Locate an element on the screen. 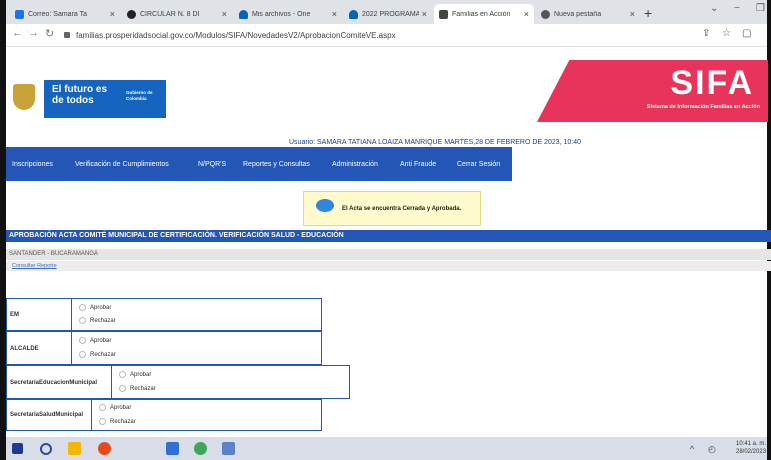 The height and width of the screenshot is (460, 771). logo-sub-text: Gobierno de Colombia is located at coordinates (139, 95).